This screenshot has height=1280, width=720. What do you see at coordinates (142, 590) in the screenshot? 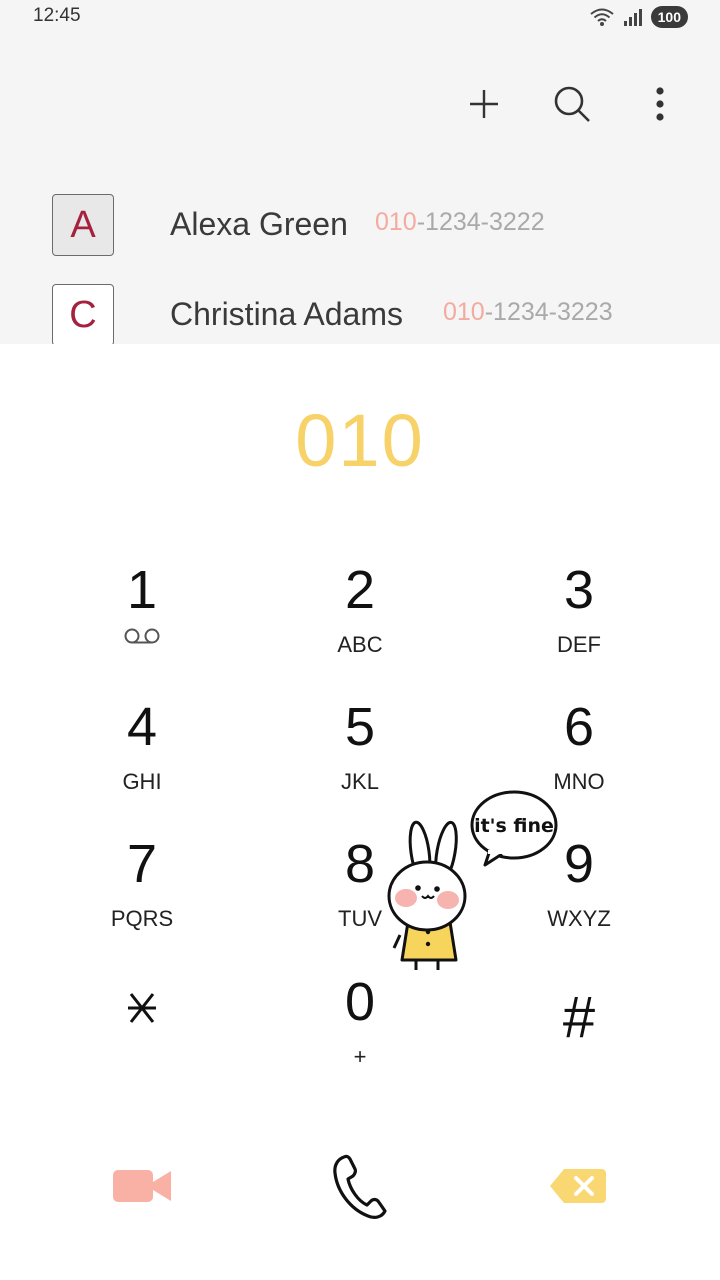
I see `key-digit: 1` at bounding box center [142, 590].